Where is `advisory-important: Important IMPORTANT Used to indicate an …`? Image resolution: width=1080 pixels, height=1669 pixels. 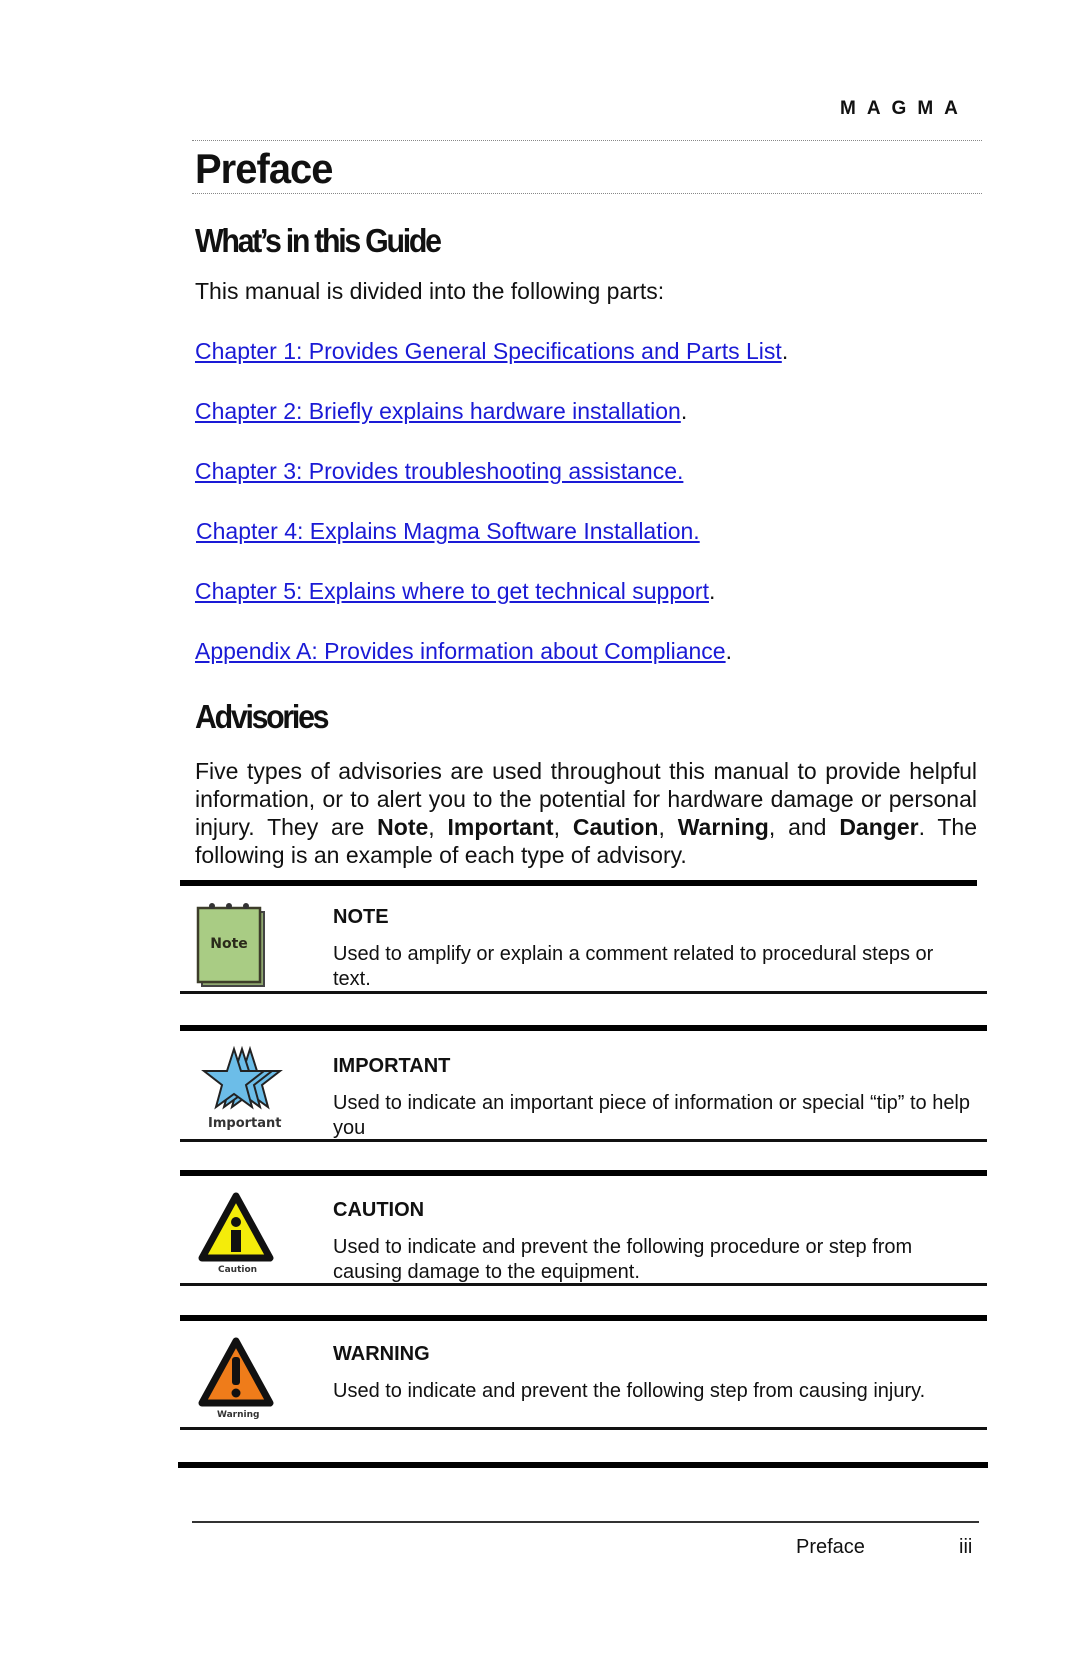 advisory-important: Important IMPORTANT Used to indicate an … is located at coordinates (585, 1083).